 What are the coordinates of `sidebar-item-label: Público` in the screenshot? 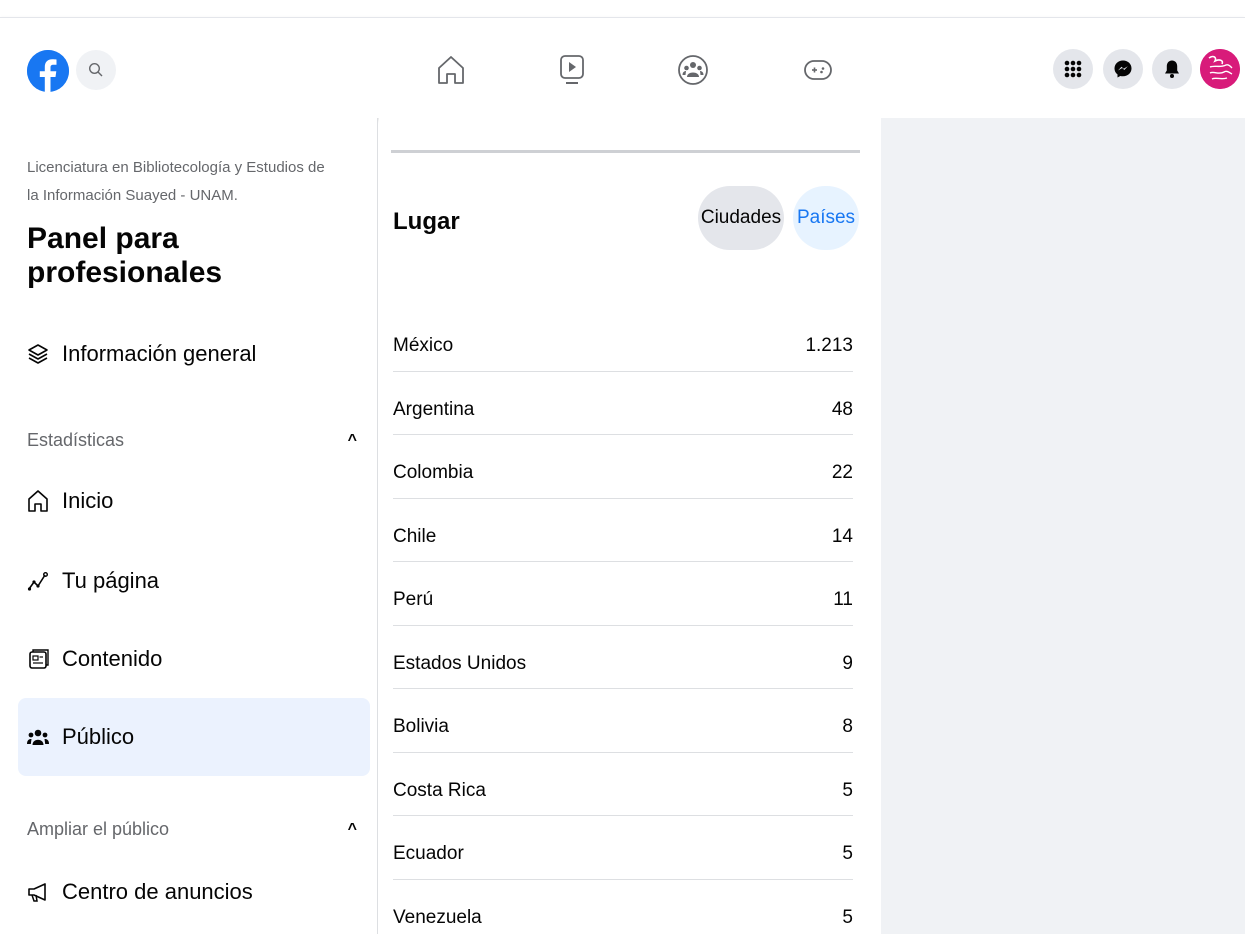 It's located at (98, 736).